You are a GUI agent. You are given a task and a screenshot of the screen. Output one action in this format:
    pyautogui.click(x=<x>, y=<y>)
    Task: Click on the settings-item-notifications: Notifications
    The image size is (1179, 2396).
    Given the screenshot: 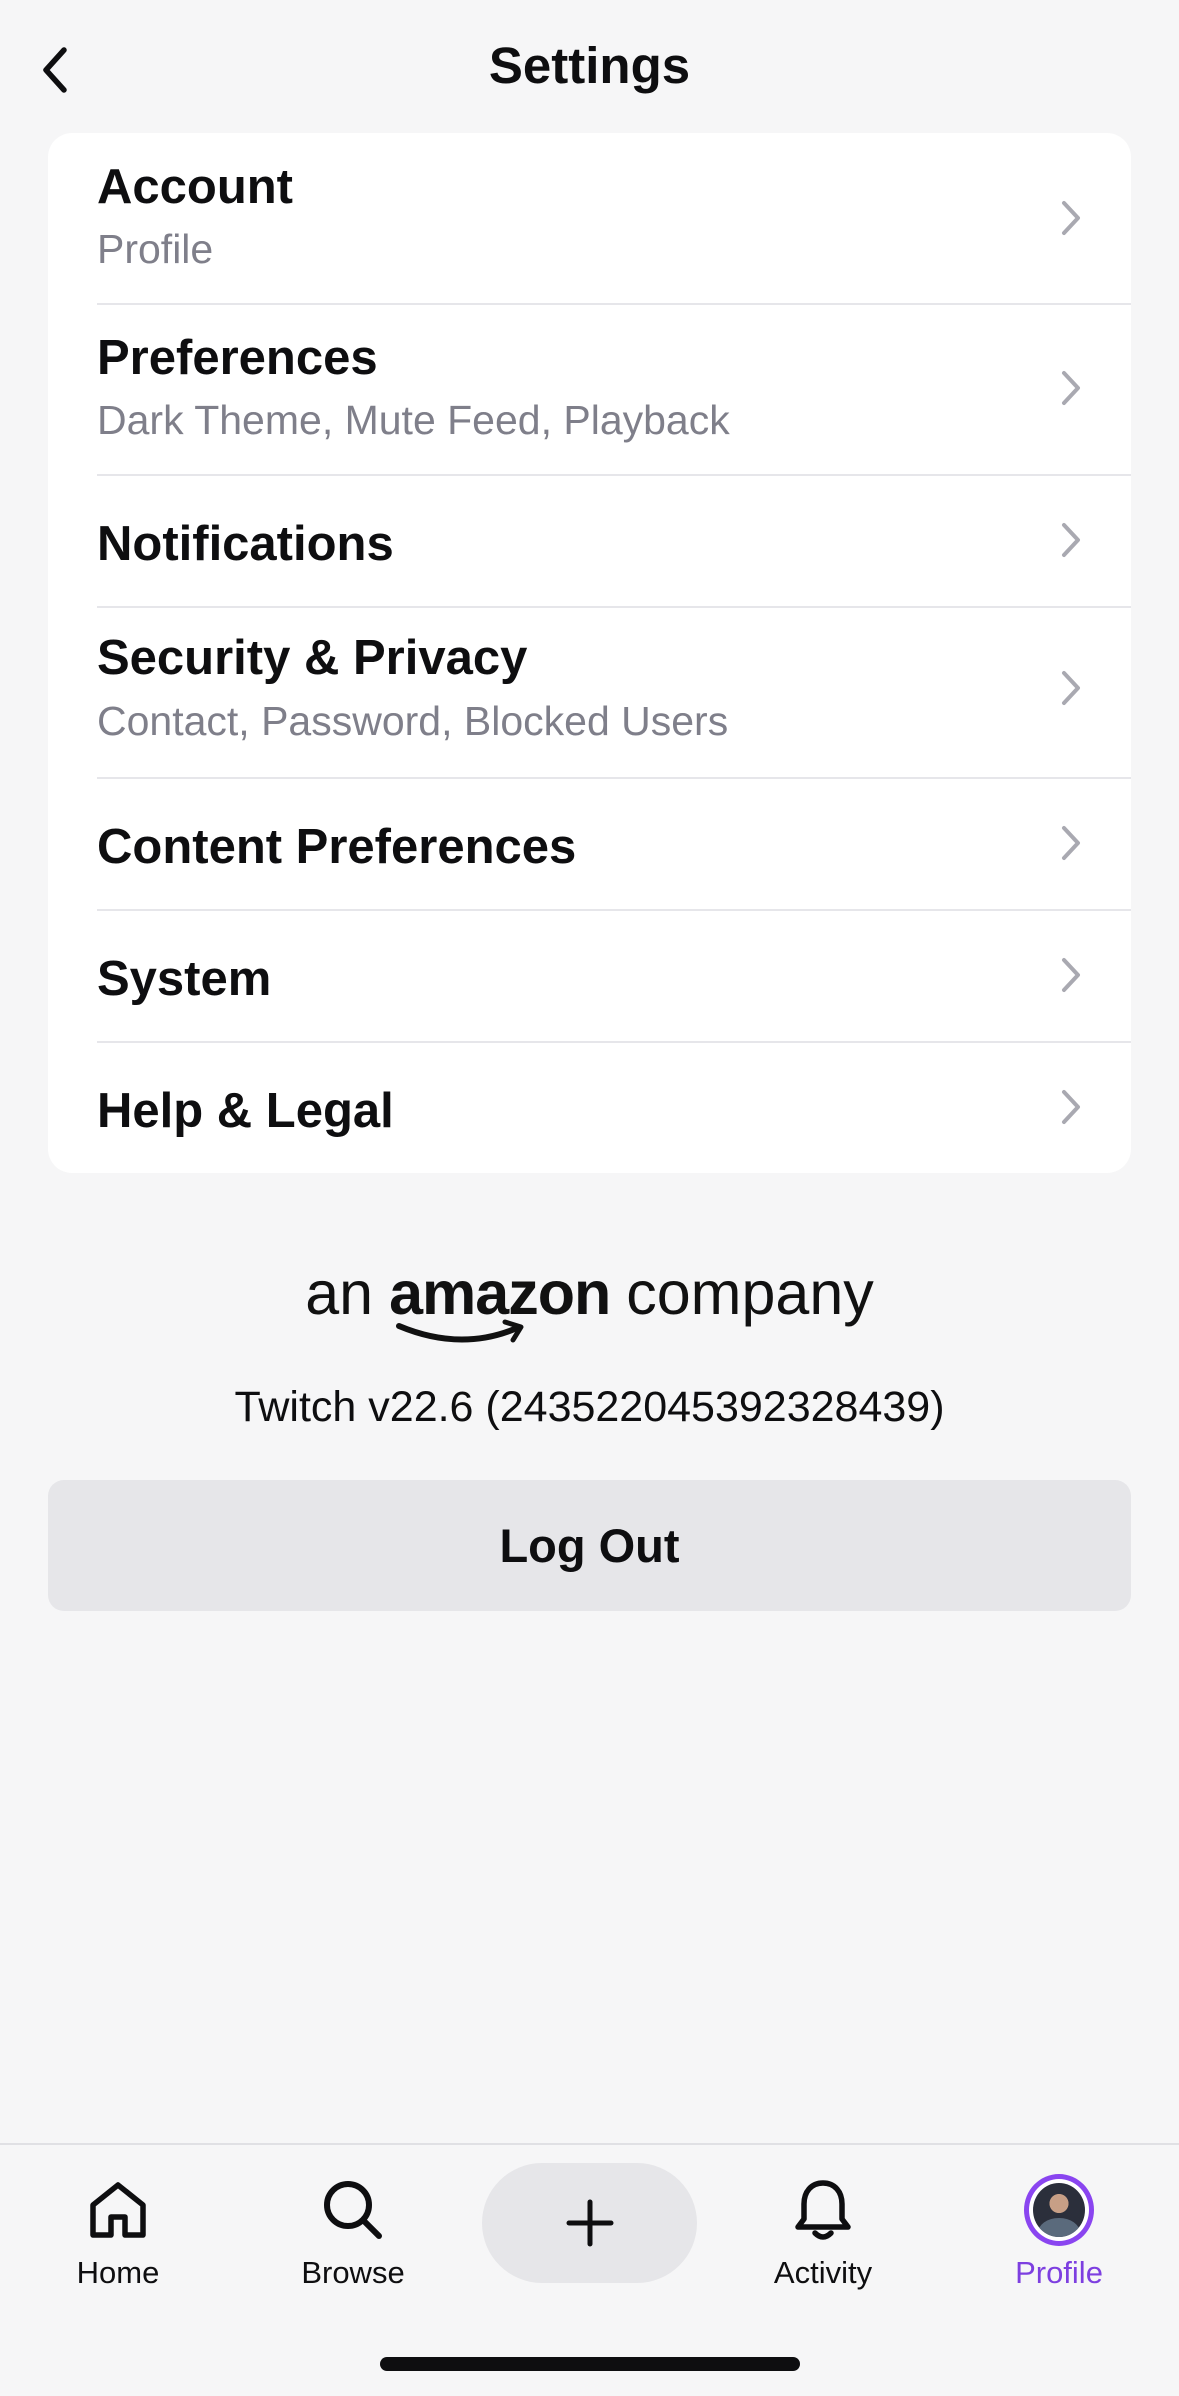 What is the action you would take?
    pyautogui.click(x=589, y=541)
    